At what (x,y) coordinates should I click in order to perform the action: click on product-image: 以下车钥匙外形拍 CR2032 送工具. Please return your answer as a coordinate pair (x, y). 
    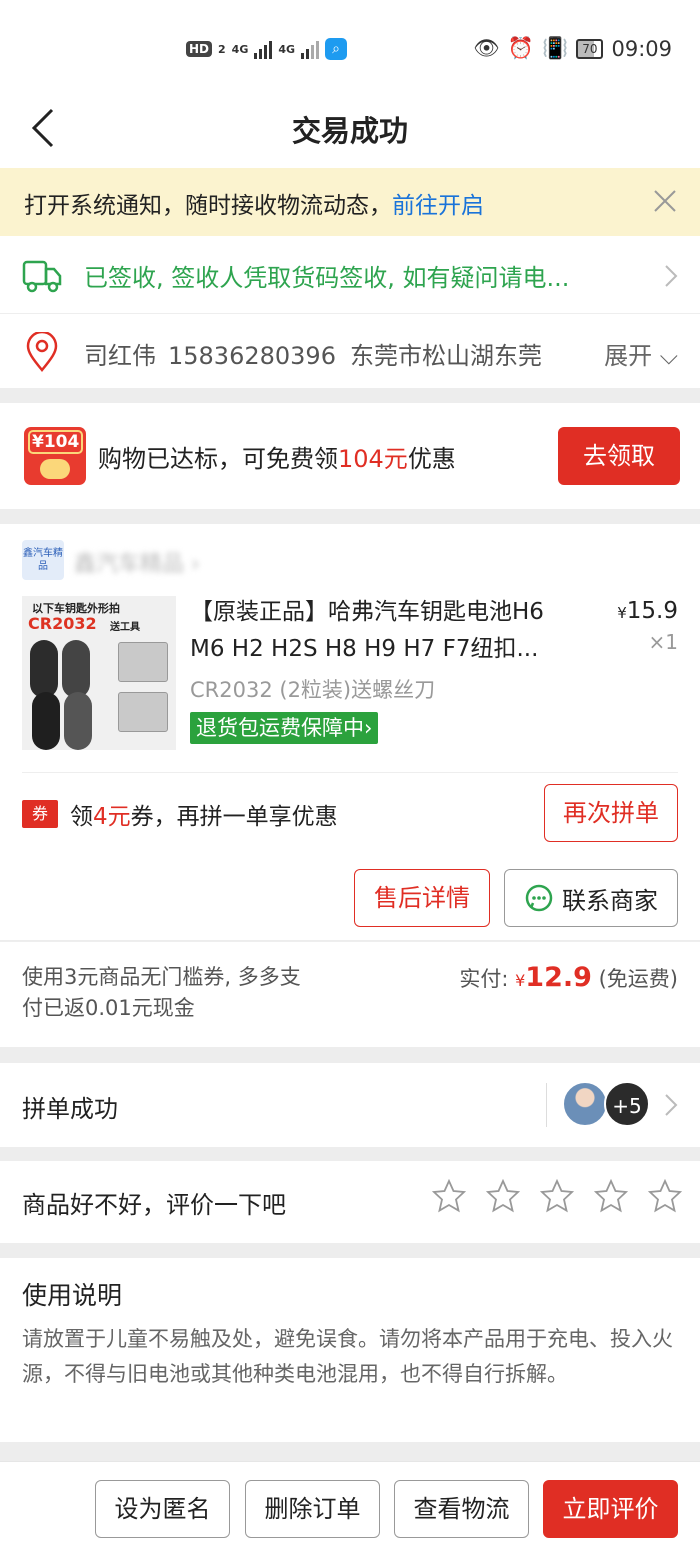
    Looking at the image, I should click on (99, 673).